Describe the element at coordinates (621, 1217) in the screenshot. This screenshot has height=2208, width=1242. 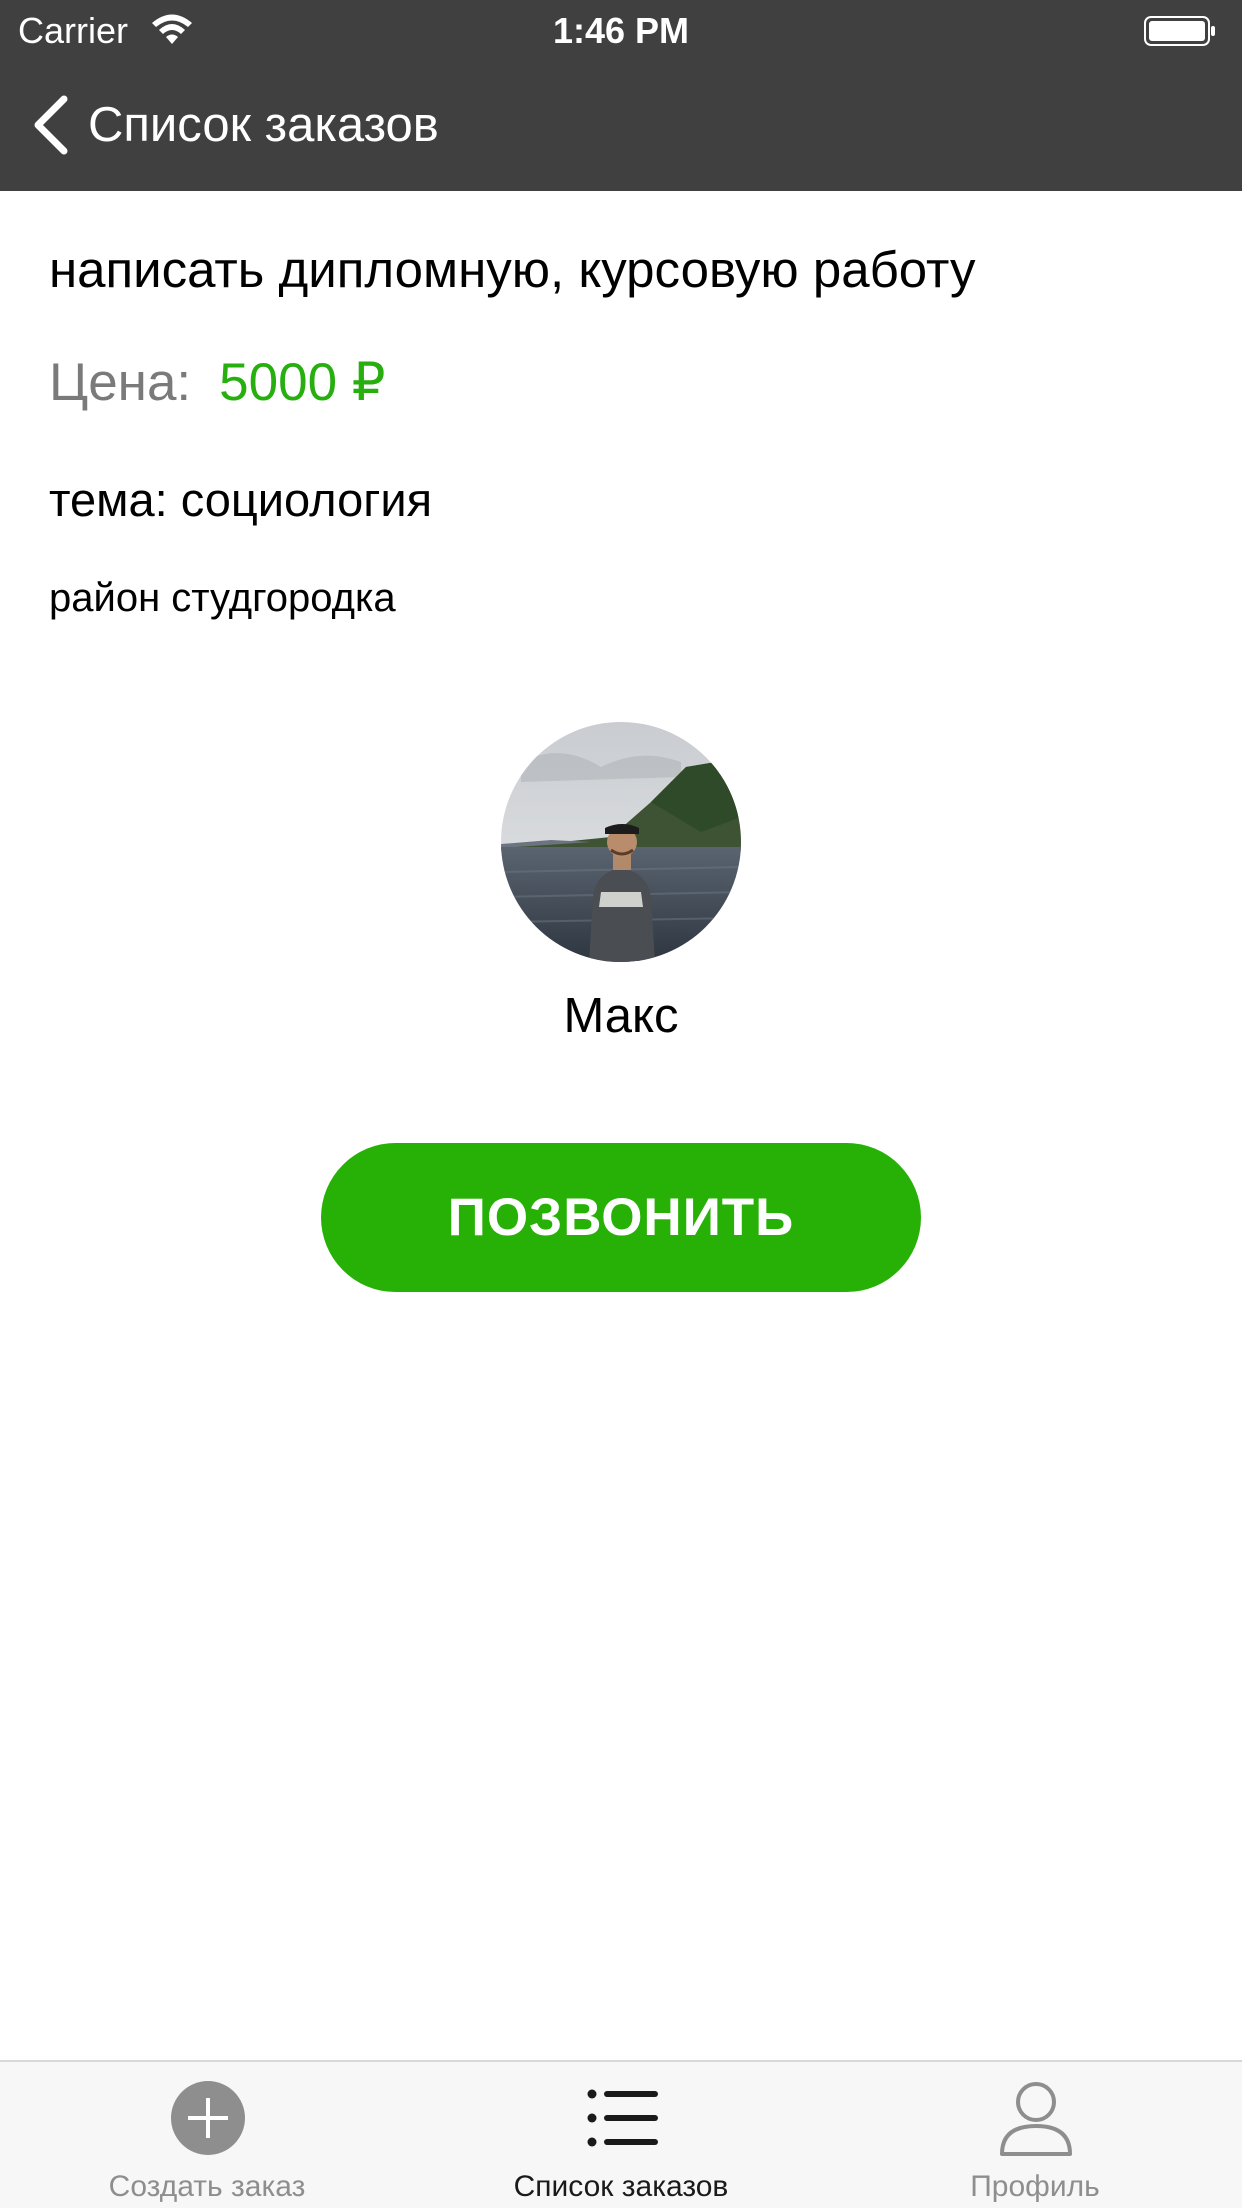
I see `call-button: ПОЗВОНИТЬ` at that location.